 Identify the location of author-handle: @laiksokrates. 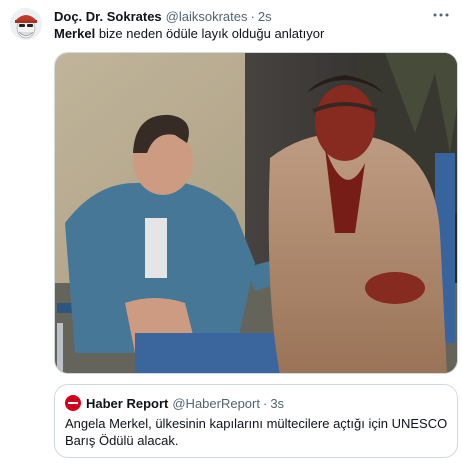
(207, 16).